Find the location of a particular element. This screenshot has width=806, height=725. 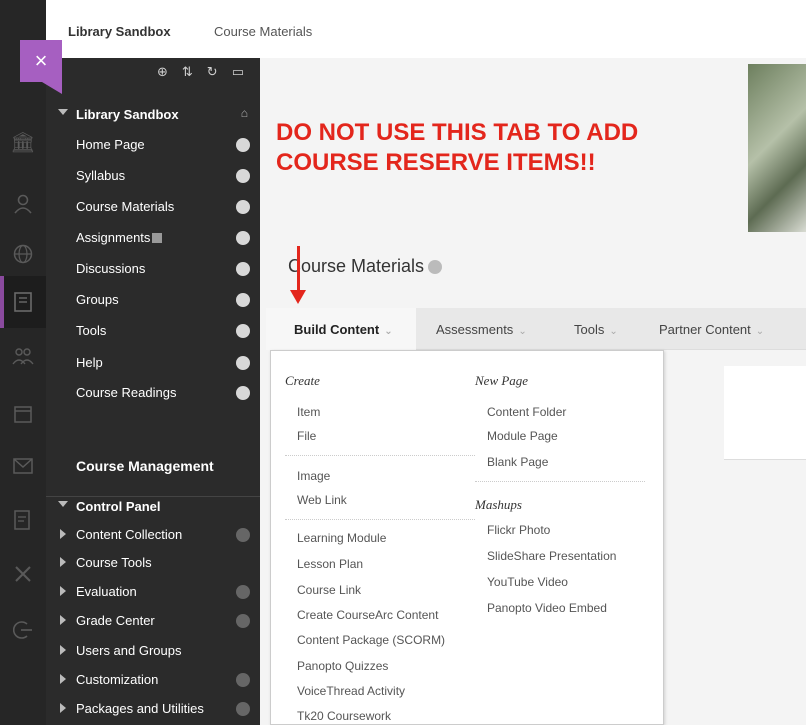

dd-item-item: Item is located at coordinates (308, 412).